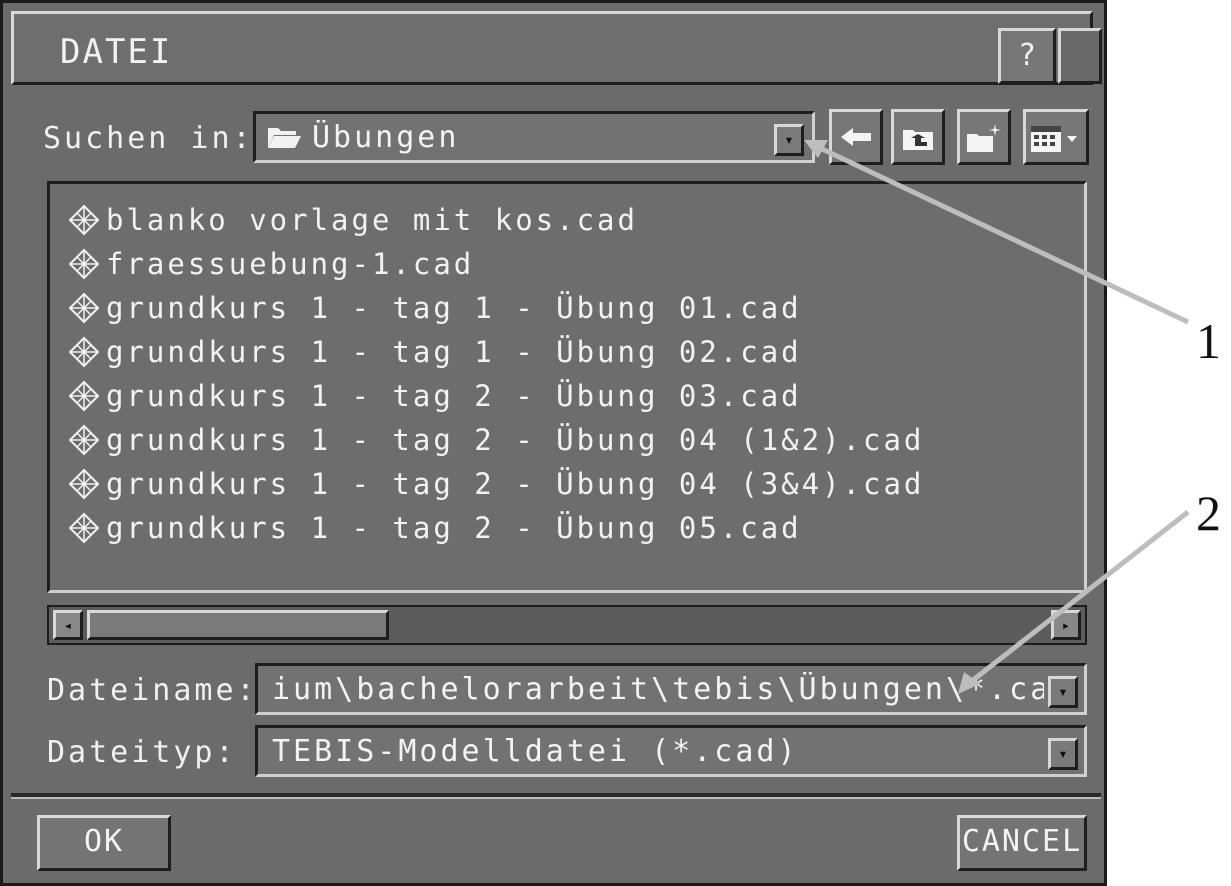 This screenshot has height=886, width=1231. I want to click on callout-label-2: 2, so click(1208, 513).